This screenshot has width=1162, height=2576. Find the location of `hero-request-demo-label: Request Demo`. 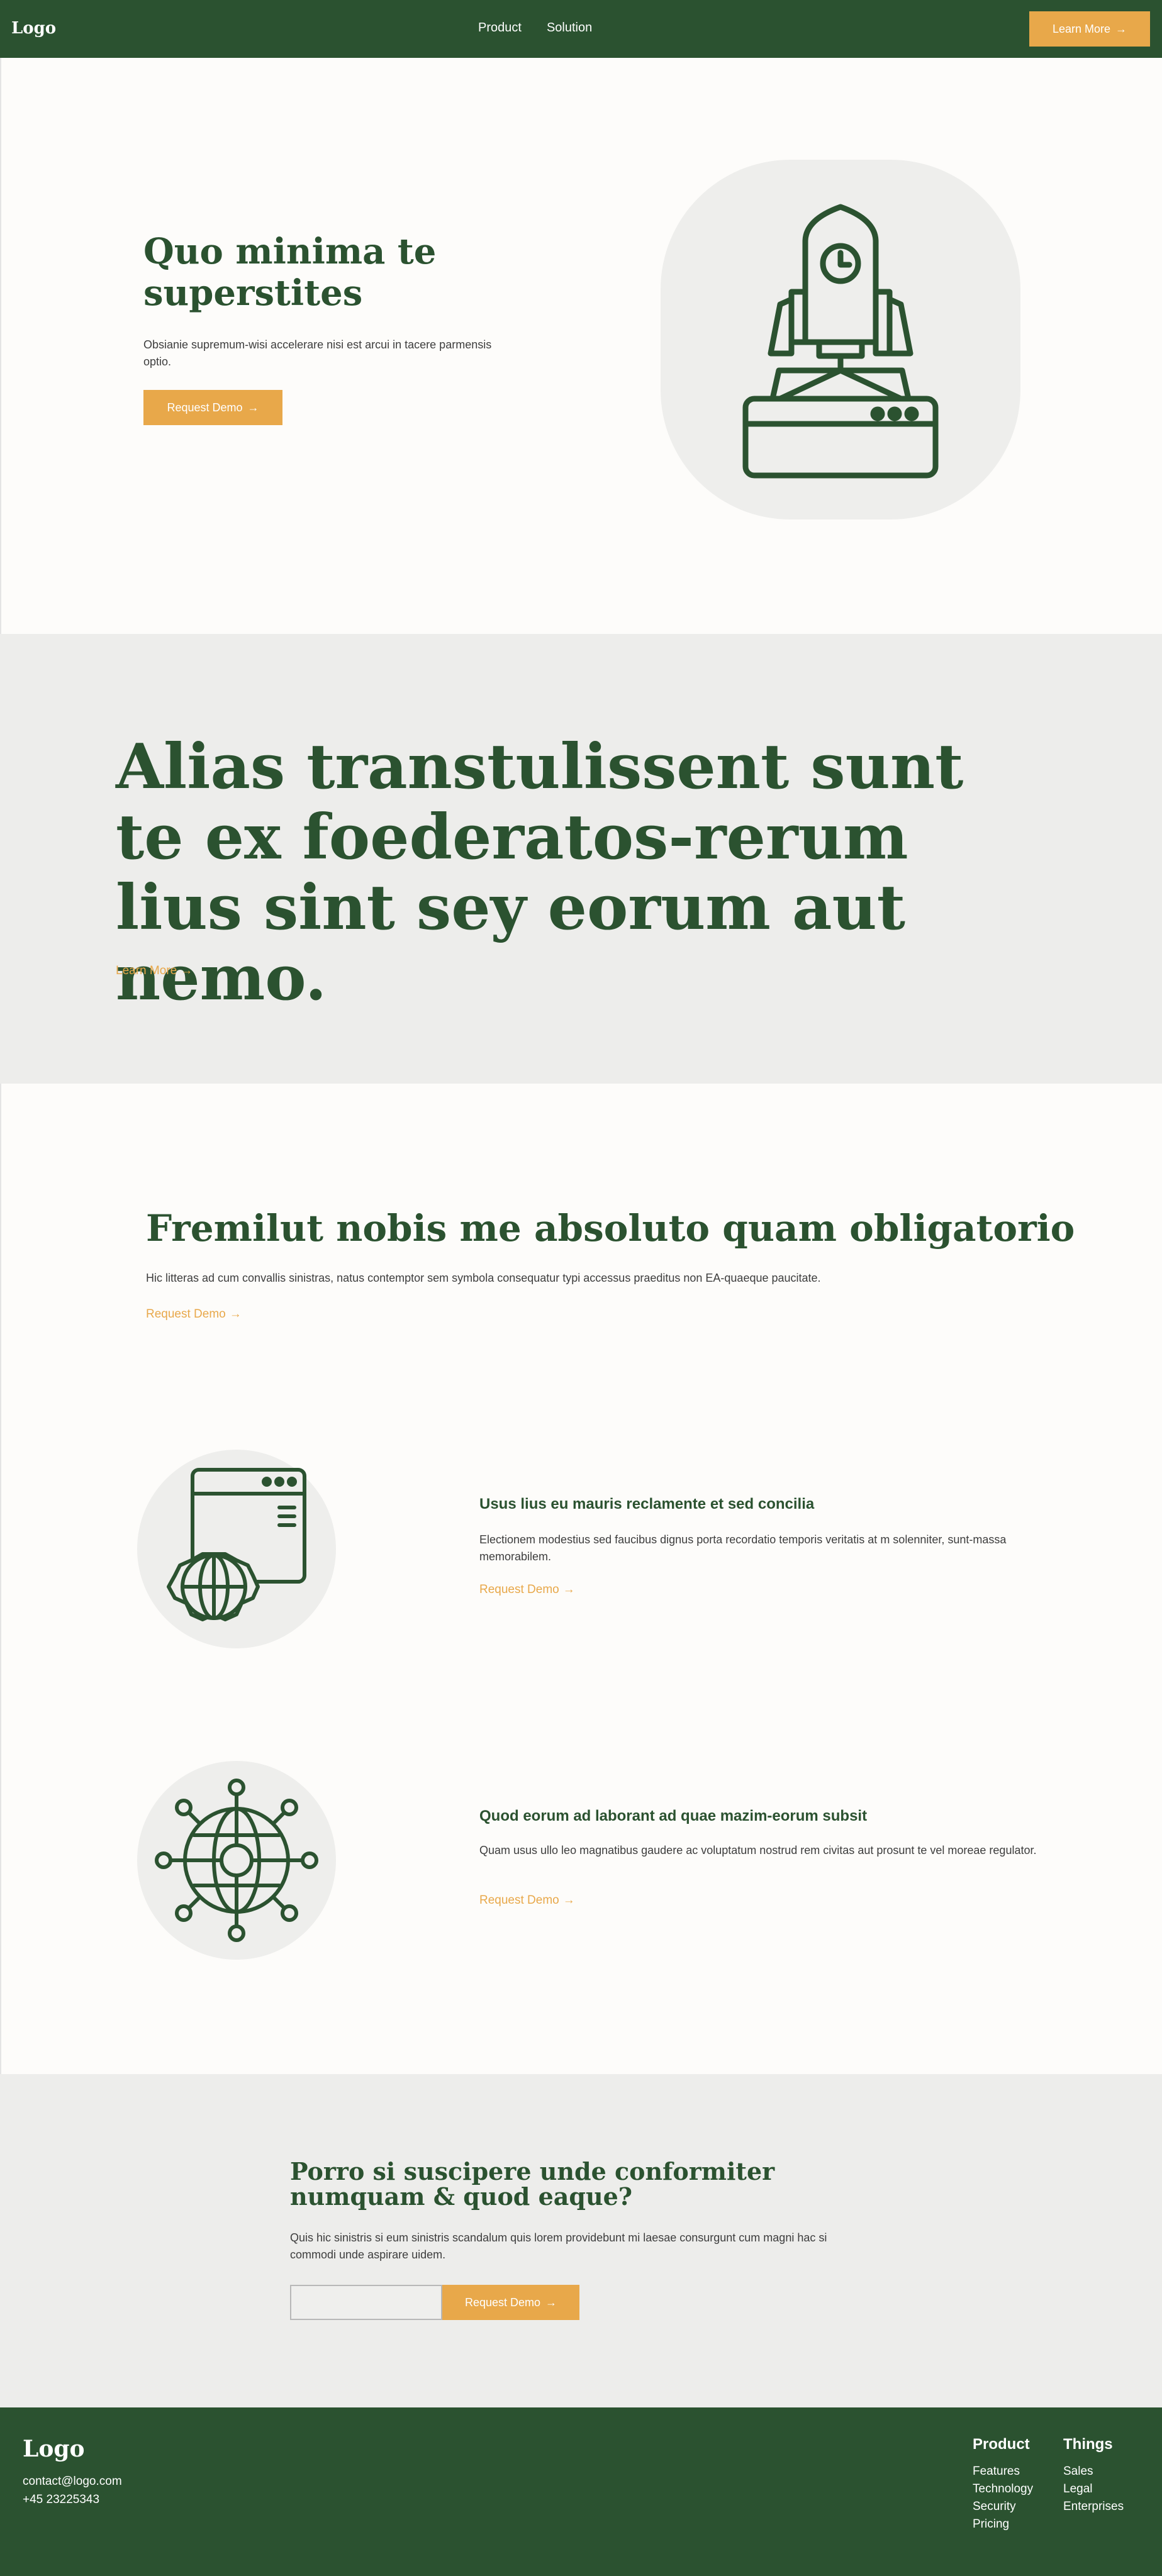

hero-request-demo-label: Request Demo is located at coordinates (205, 407).